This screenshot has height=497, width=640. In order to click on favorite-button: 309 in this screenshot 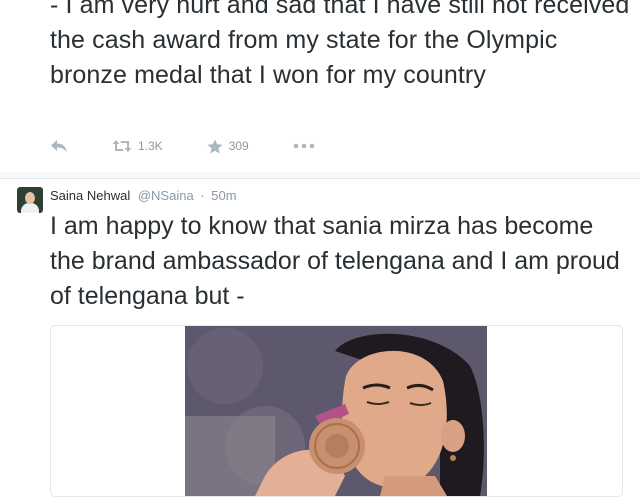, I will do `click(228, 146)`.